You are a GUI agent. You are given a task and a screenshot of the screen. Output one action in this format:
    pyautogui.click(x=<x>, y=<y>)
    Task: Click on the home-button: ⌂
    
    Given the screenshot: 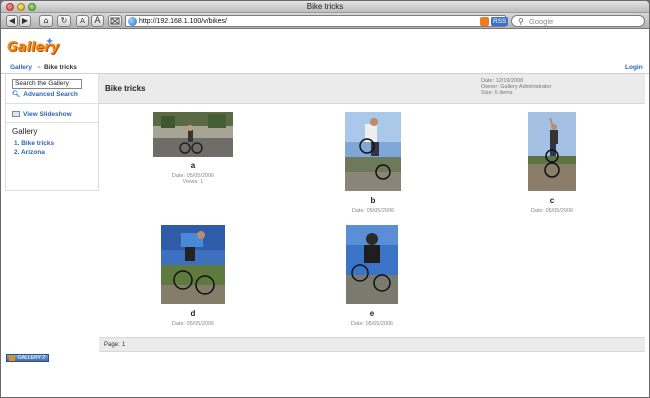 What is the action you would take?
    pyautogui.click(x=46, y=21)
    